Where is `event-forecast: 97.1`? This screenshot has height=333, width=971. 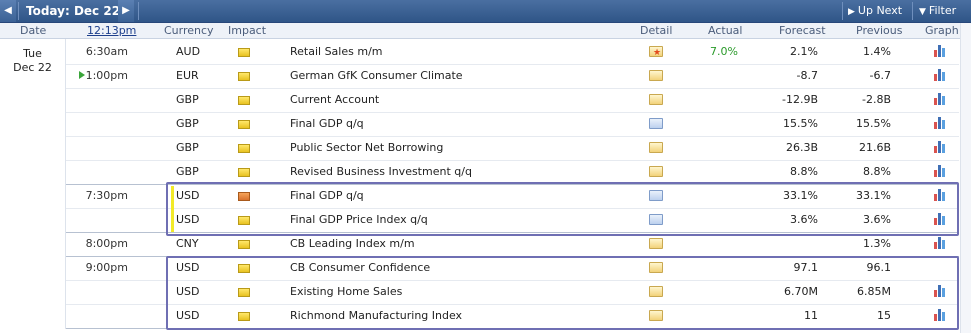
event-forecast: 97.1 is located at coordinates (806, 267).